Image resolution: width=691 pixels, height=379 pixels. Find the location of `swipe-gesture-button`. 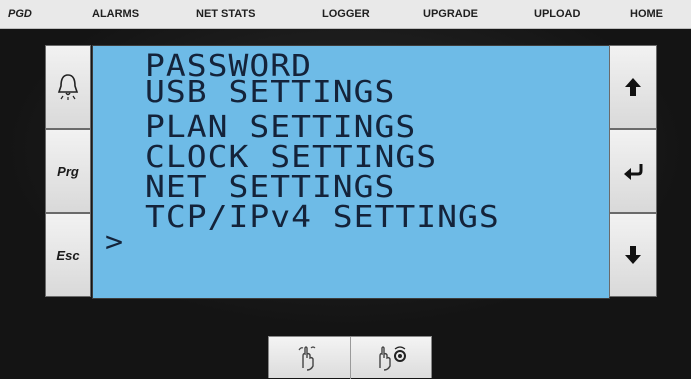

swipe-gesture-button is located at coordinates (310, 358).